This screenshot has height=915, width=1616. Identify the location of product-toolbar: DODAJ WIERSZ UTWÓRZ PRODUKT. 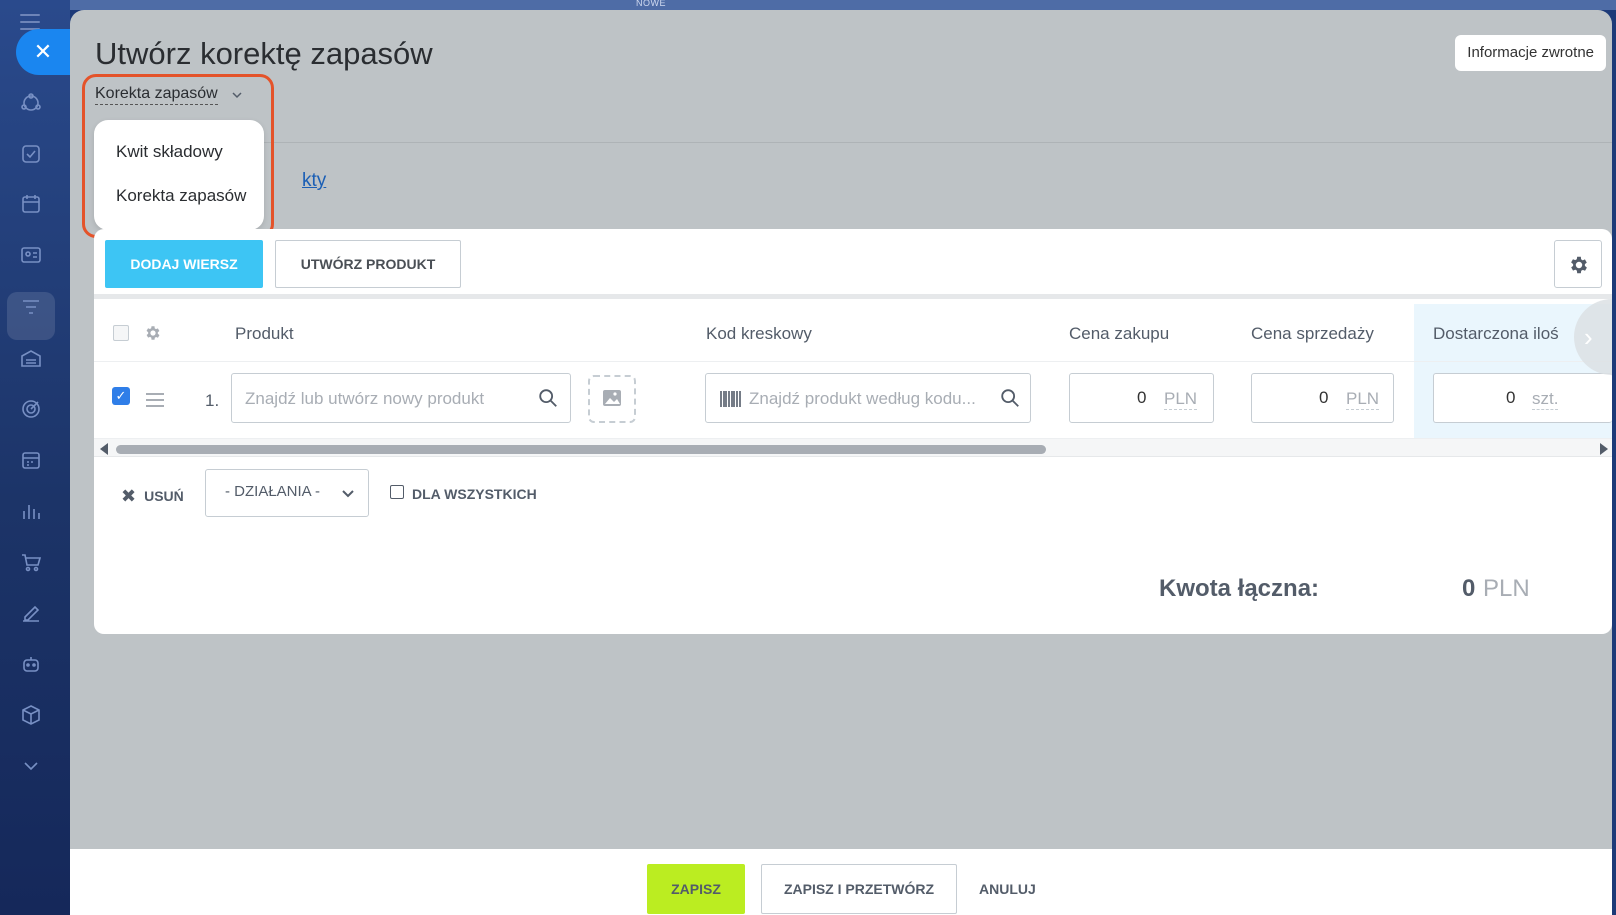
(853, 264).